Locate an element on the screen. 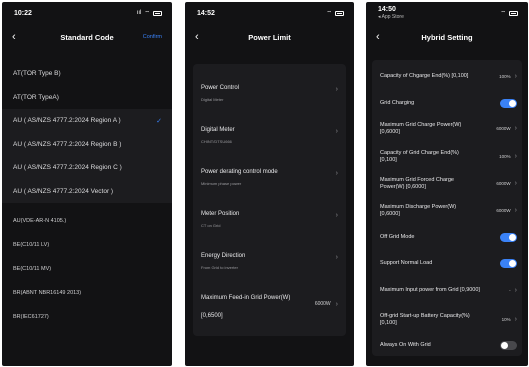 This screenshot has width=529, height=367. row-label: Support Normal Load is located at coordinates (406, 262).